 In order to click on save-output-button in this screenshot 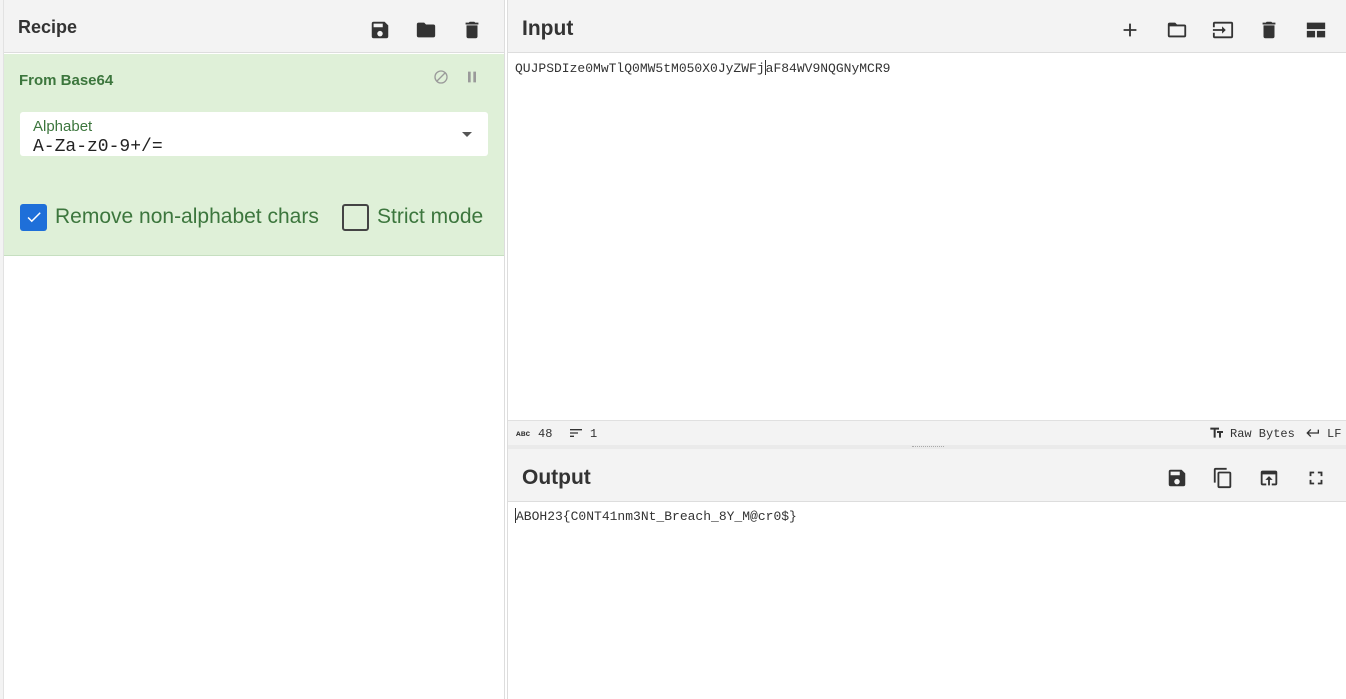, I will do `click(1177, 478)`.